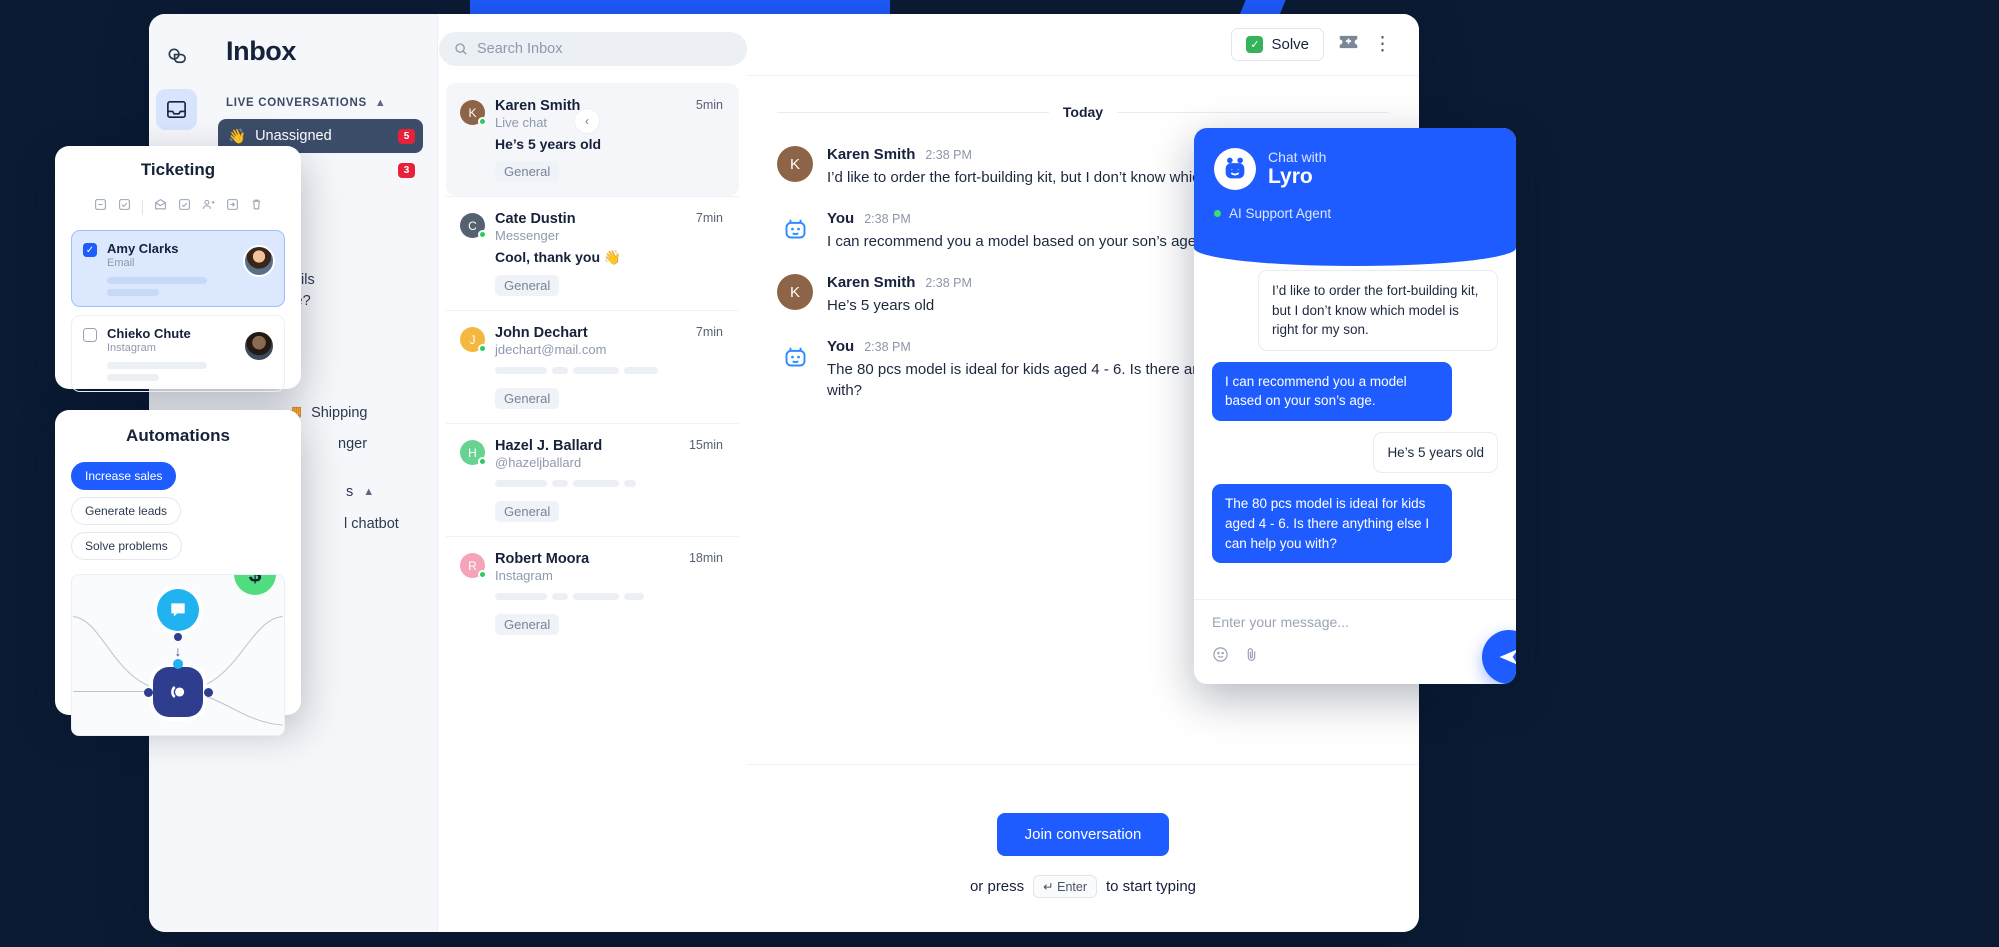 The width and height of the screenshot is (1999, 947). What do you see at coordinates (293, 136) in the screenshot?
I see `sidebar-item-label: Unassigned` at bounding box center [293, 136].